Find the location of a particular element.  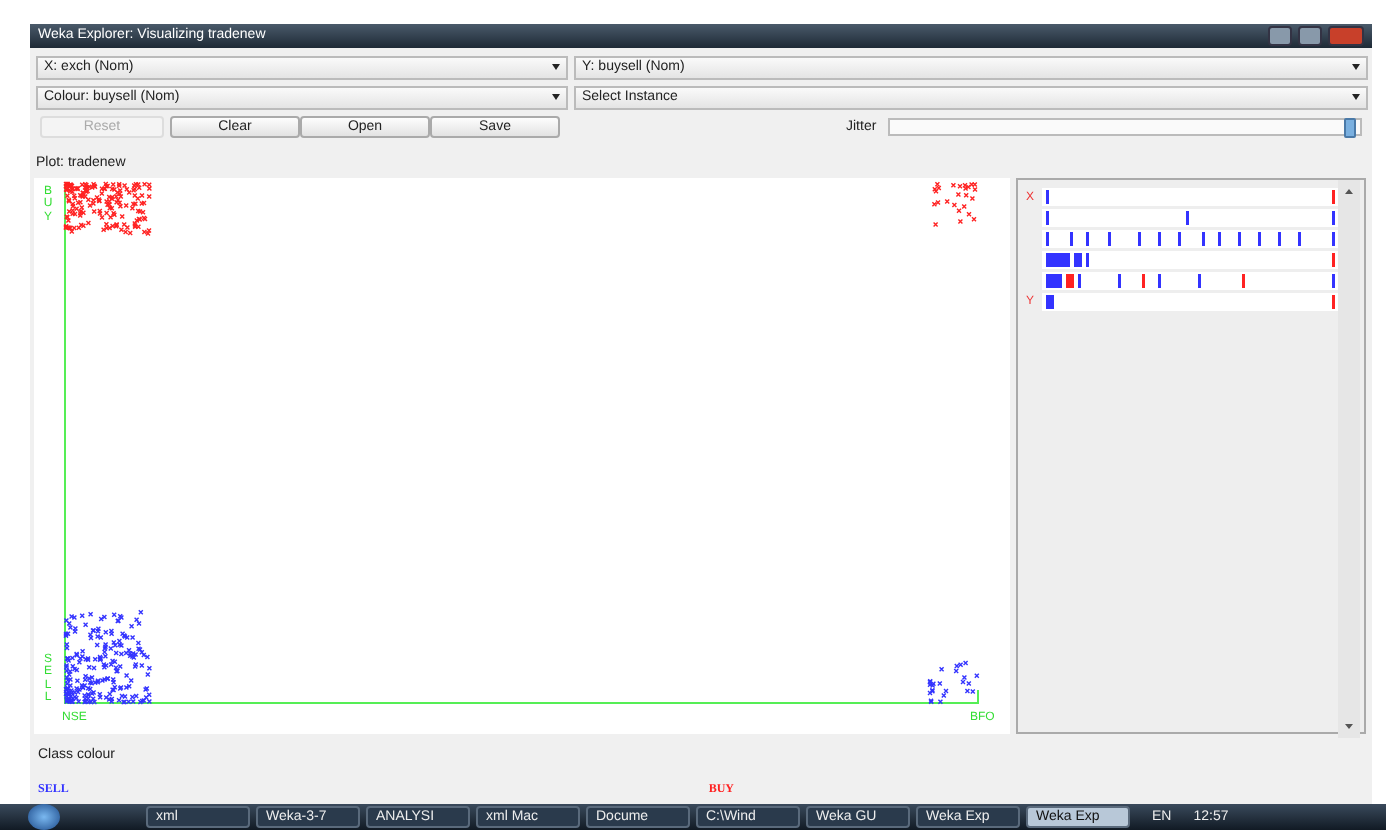

start-button is located at coordinates (44, 817).